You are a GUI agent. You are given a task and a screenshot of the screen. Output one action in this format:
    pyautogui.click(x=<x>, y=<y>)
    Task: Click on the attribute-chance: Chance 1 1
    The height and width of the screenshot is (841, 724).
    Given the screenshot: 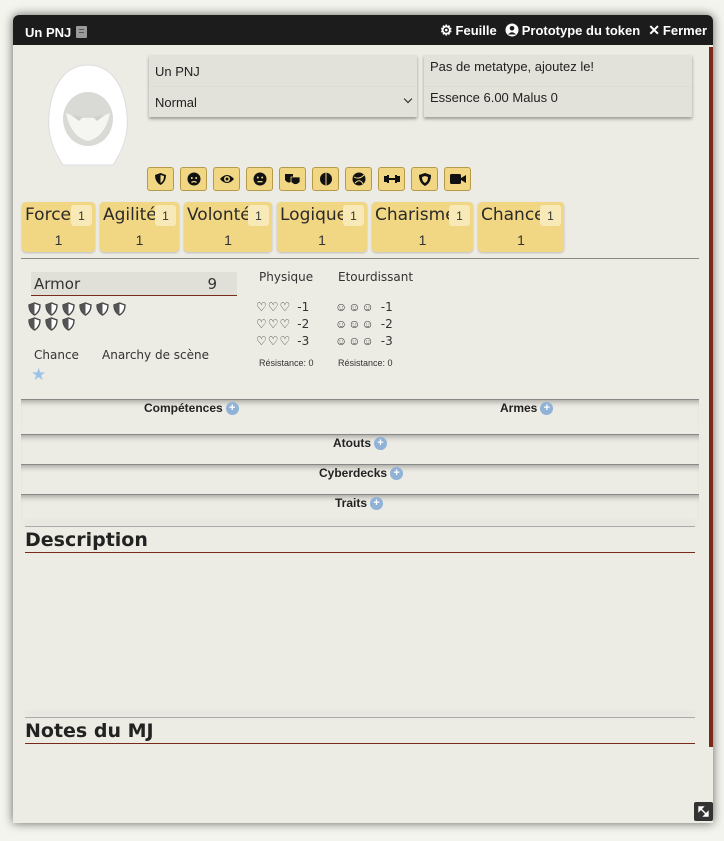 What is the action you would take?
    pyautogui.click(x=521, y=227)
    